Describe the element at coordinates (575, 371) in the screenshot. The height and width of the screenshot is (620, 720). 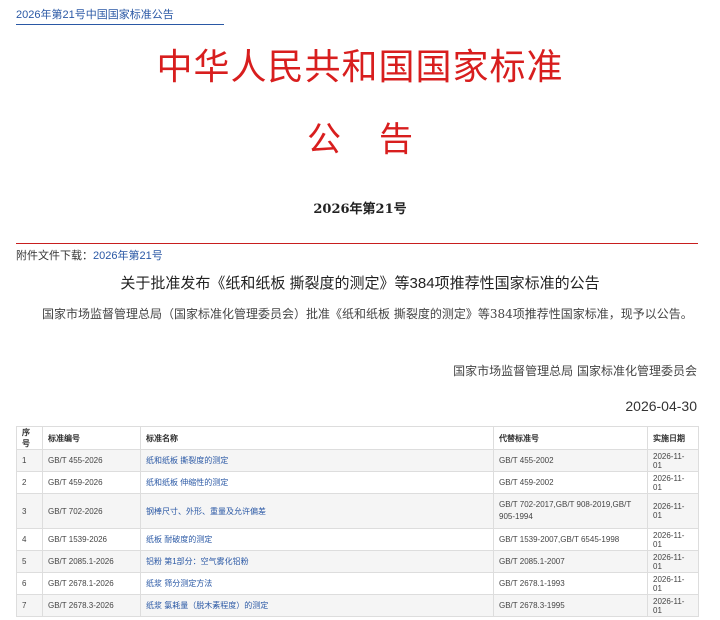
I see `issuer: 国家市场监督管理总局 国家标准化管理委员会` at that location.